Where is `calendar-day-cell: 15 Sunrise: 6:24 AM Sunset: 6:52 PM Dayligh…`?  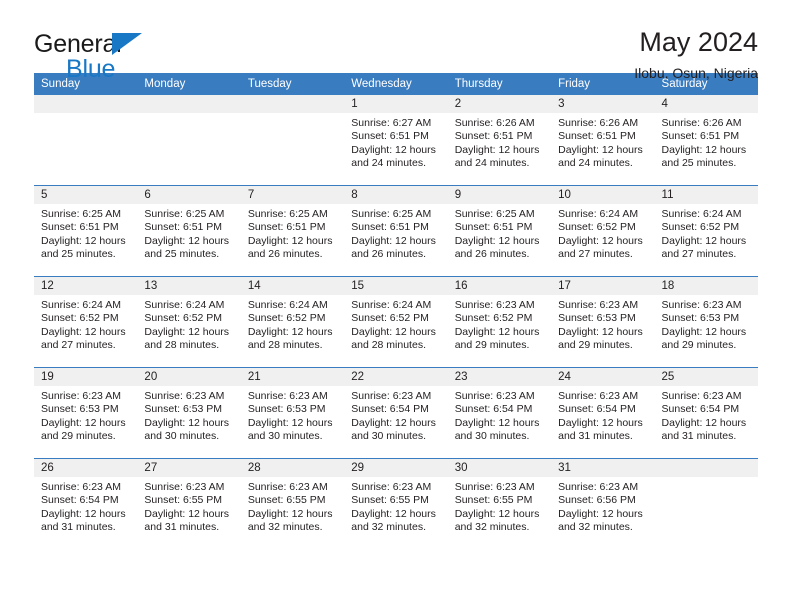 calendar-day-cell: 15 Sunrise: 6:24 AM Sunset: 6:52 PM Dayligh… is located at coordinates (396, 322).